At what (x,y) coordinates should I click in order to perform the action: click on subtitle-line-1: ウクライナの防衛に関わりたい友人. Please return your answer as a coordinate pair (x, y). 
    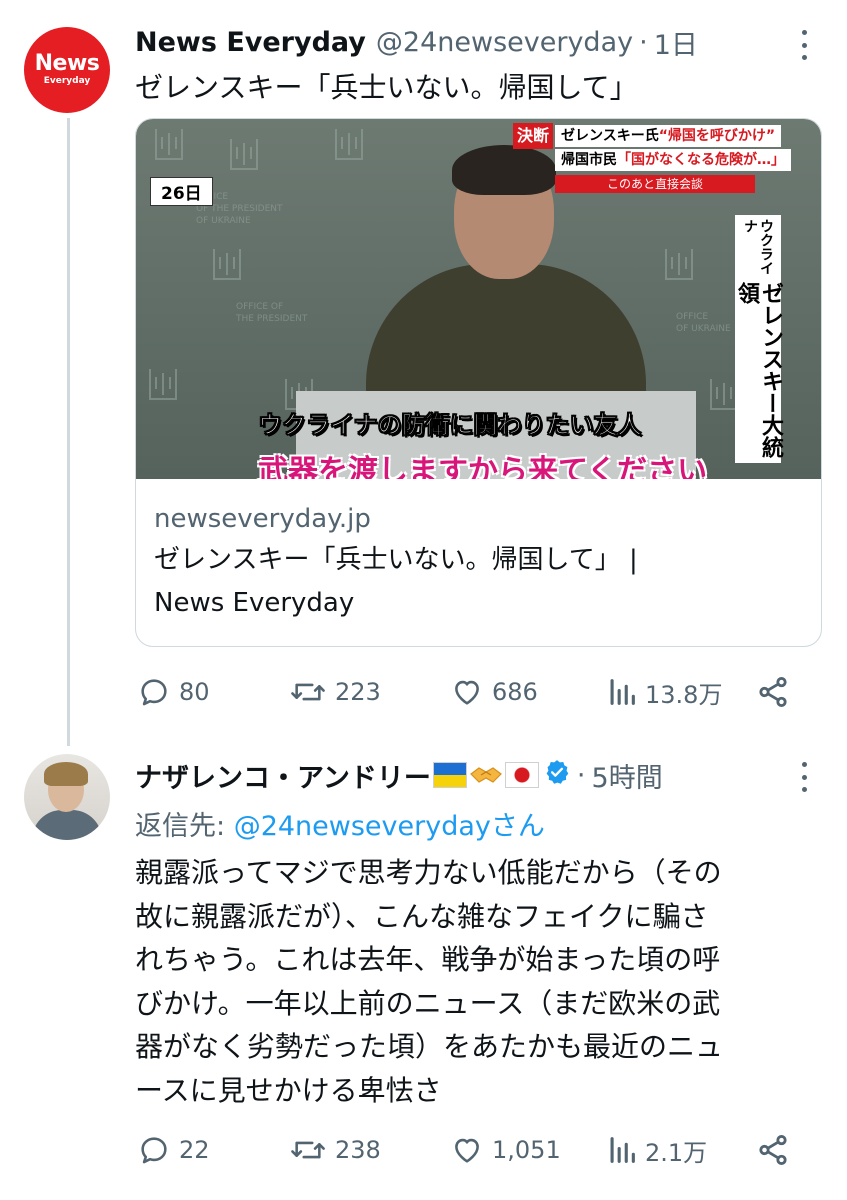
    Looking at the image, I should click on (450, 425).